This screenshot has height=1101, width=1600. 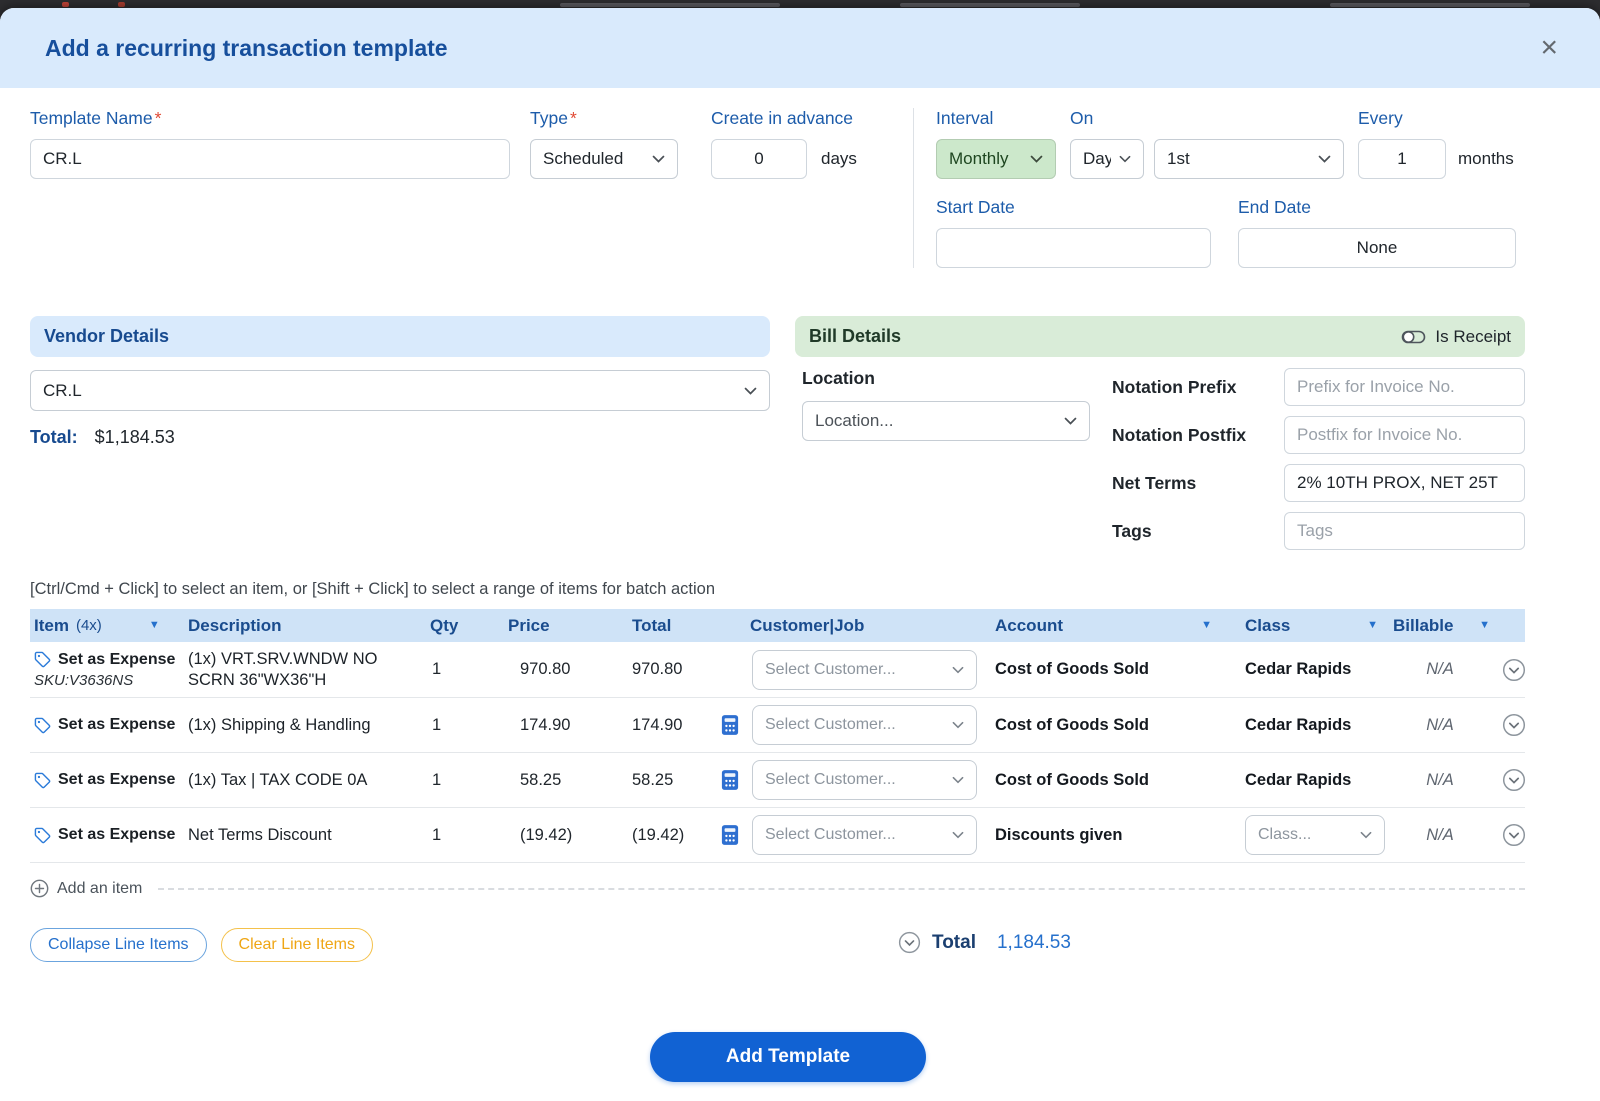 I want to click on type-group: Type * Scheduled, so click(x=604, y=188).